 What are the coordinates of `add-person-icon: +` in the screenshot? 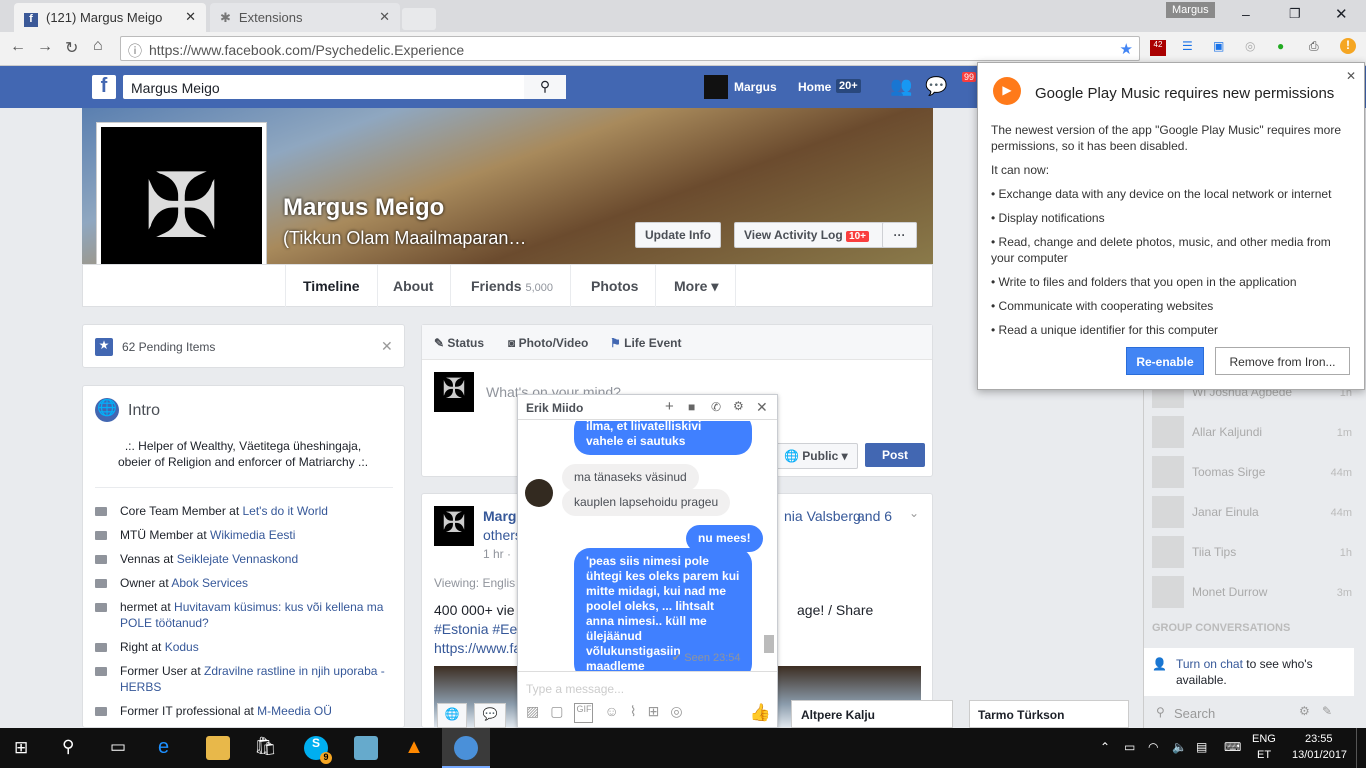 It's located at (669, 406).